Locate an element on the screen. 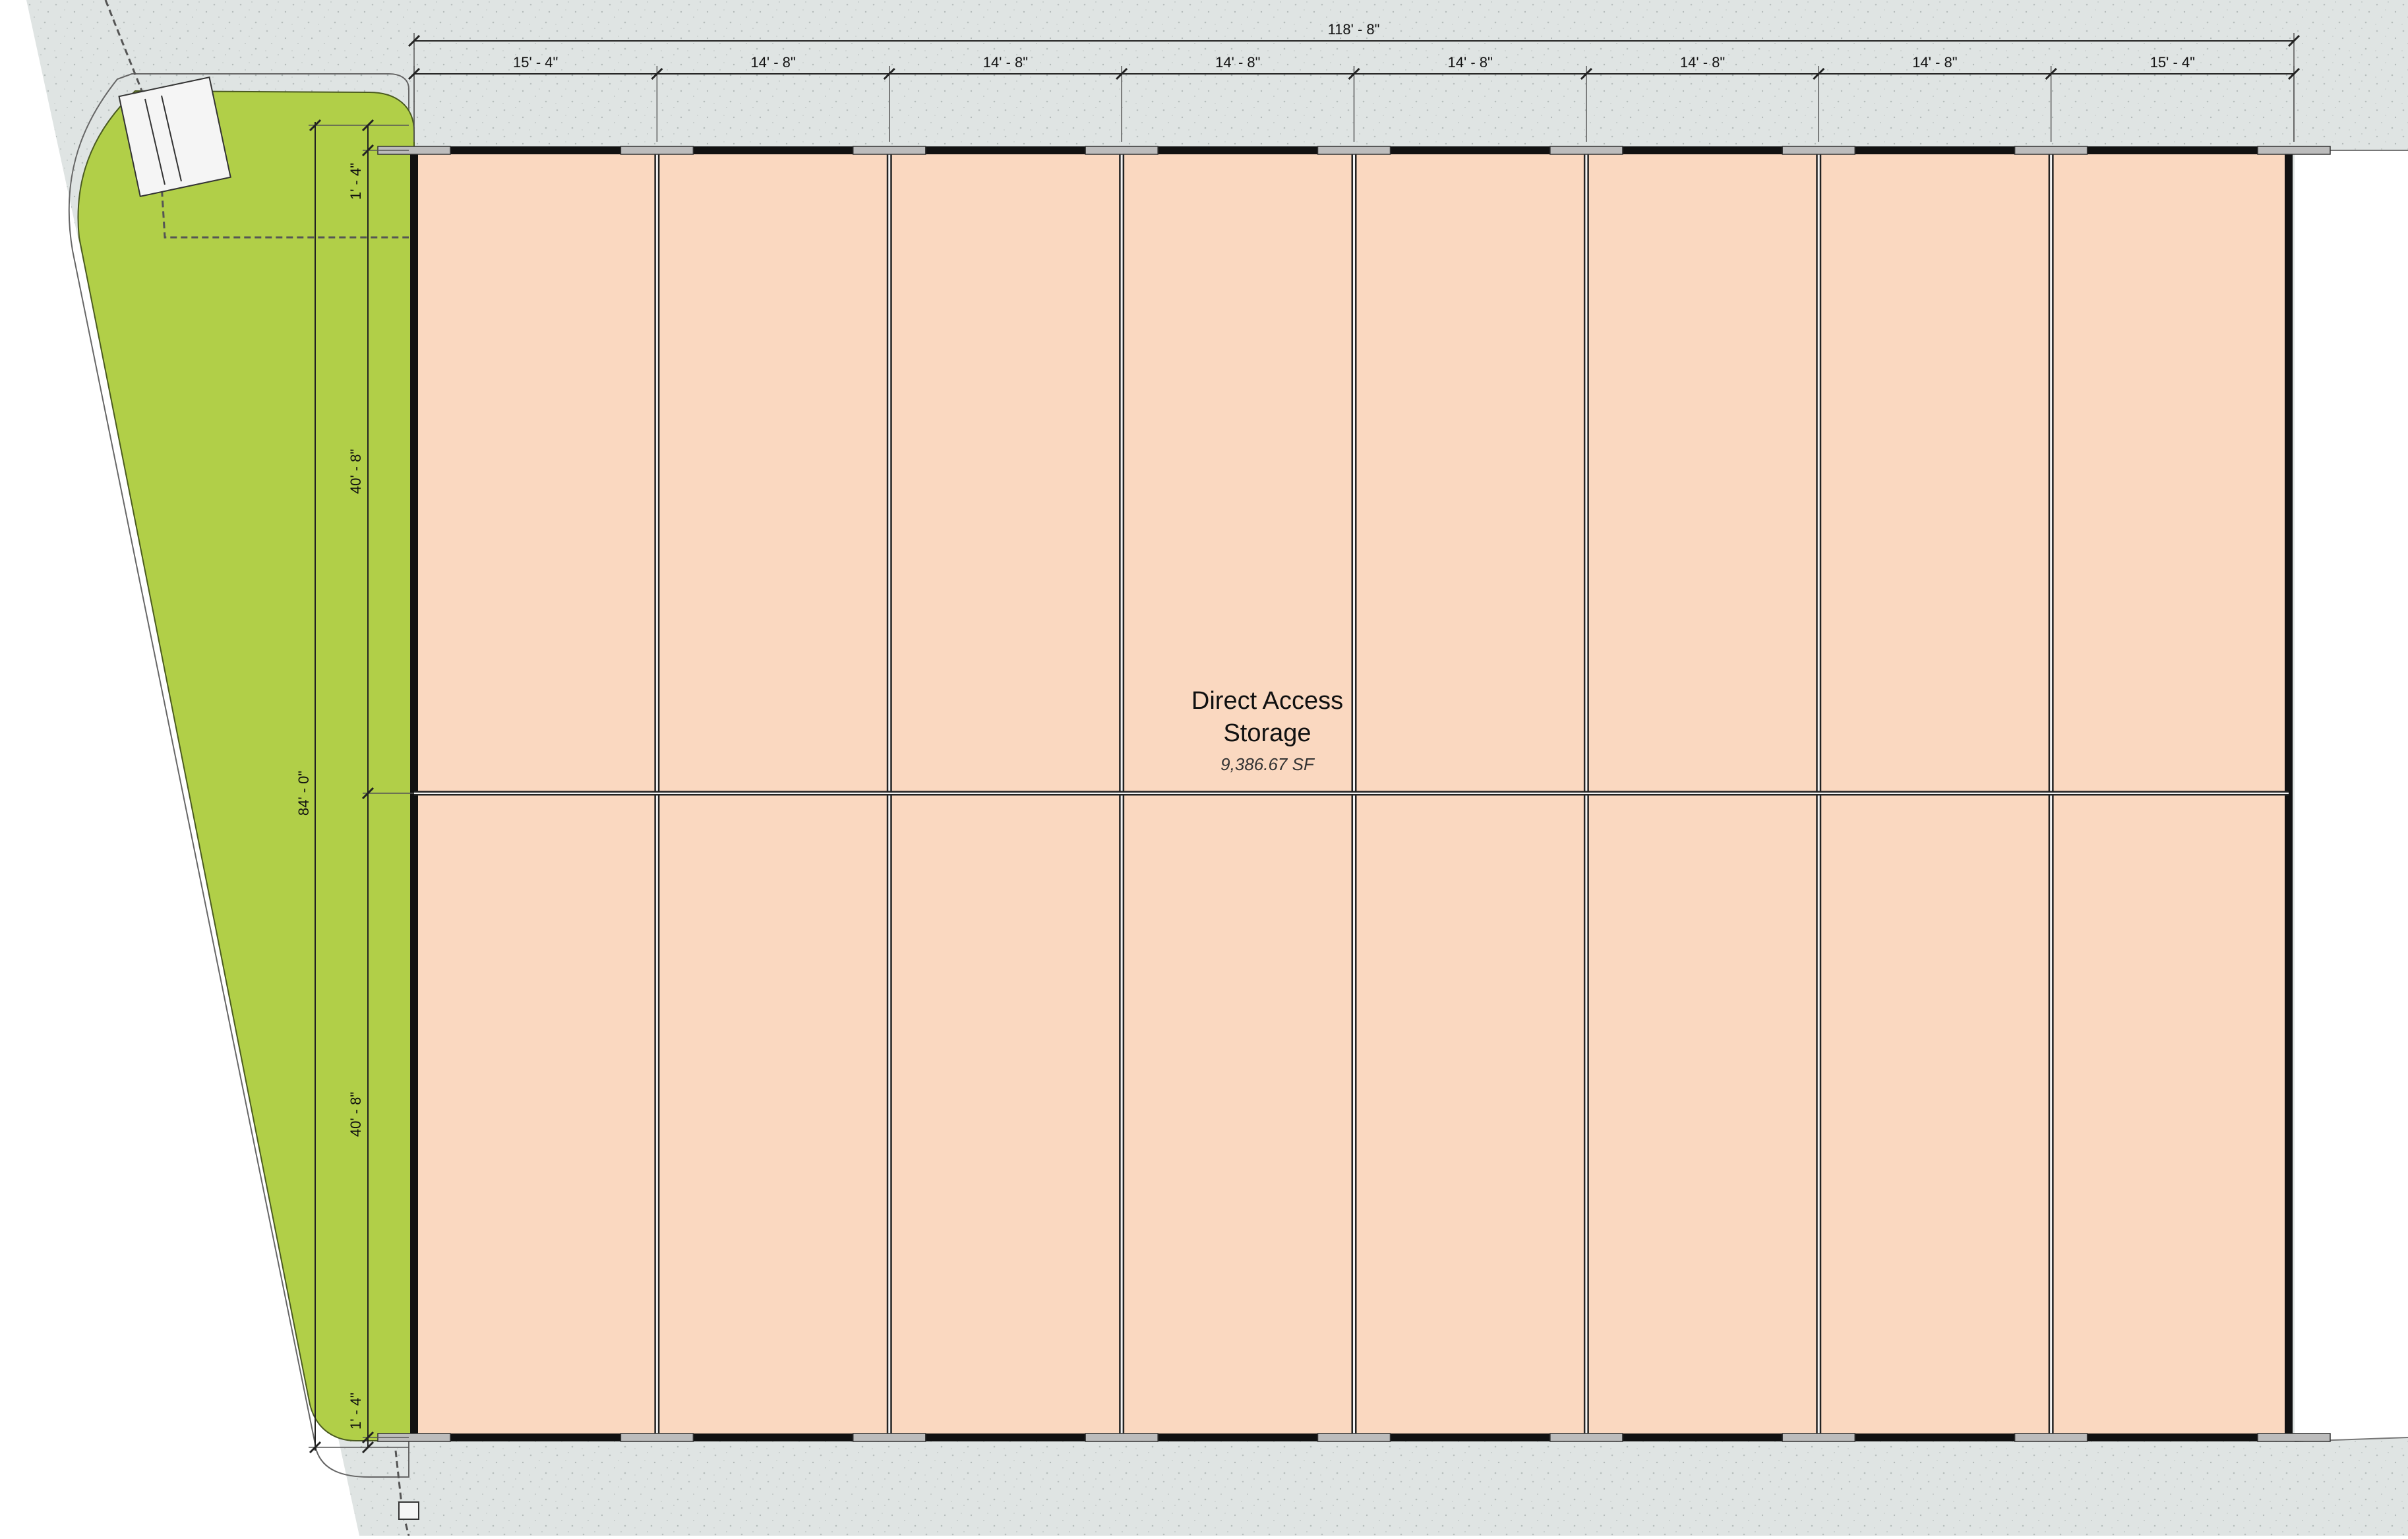 The height and width of the screenshot is (1539, 2408). room-name-line2: Storage is located at coordinates (1267, 733).